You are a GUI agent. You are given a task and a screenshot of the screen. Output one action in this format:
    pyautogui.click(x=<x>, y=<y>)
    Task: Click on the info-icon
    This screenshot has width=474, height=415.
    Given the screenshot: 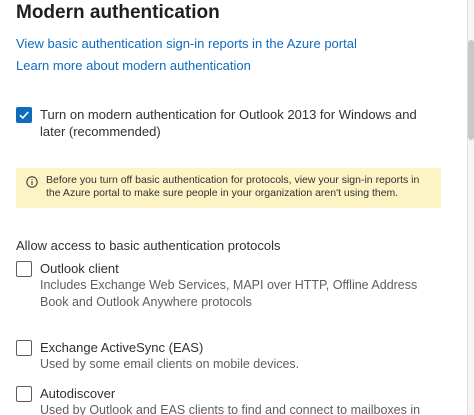 What is the action you would take?
    pyautogui.click(x=32, y=182)
    